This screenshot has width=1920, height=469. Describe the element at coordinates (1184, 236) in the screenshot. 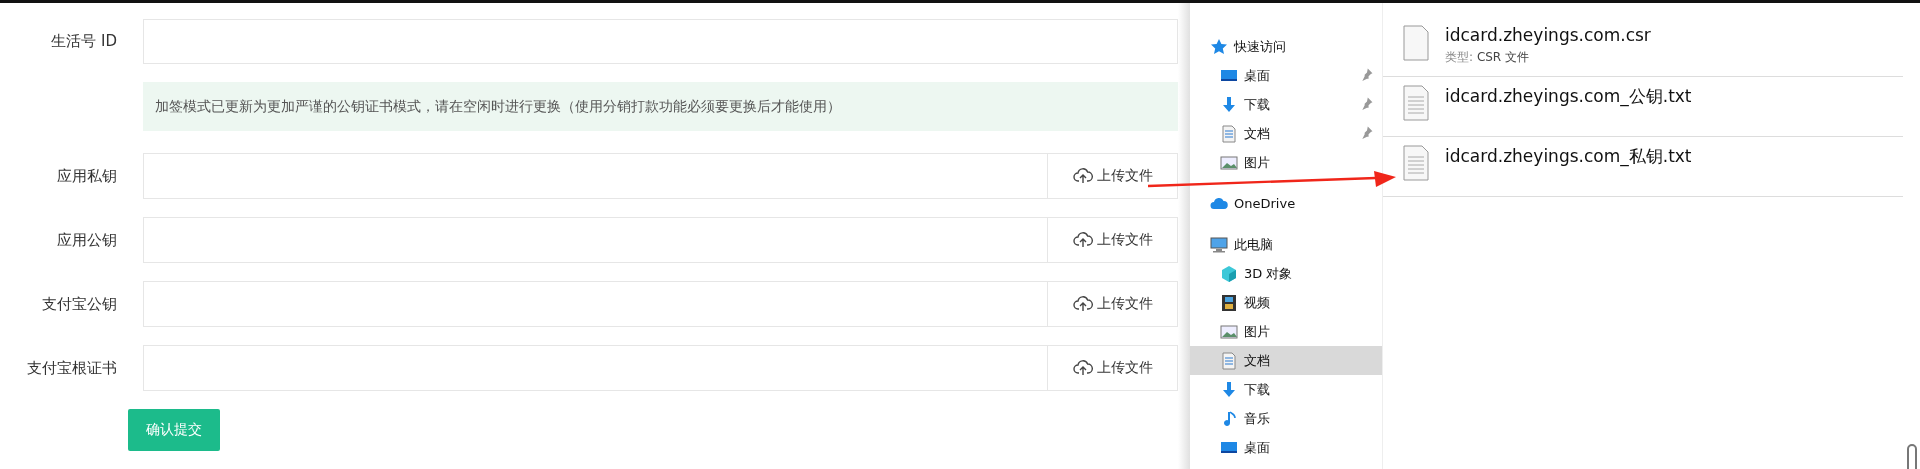

I see `scrollbar` at that location.